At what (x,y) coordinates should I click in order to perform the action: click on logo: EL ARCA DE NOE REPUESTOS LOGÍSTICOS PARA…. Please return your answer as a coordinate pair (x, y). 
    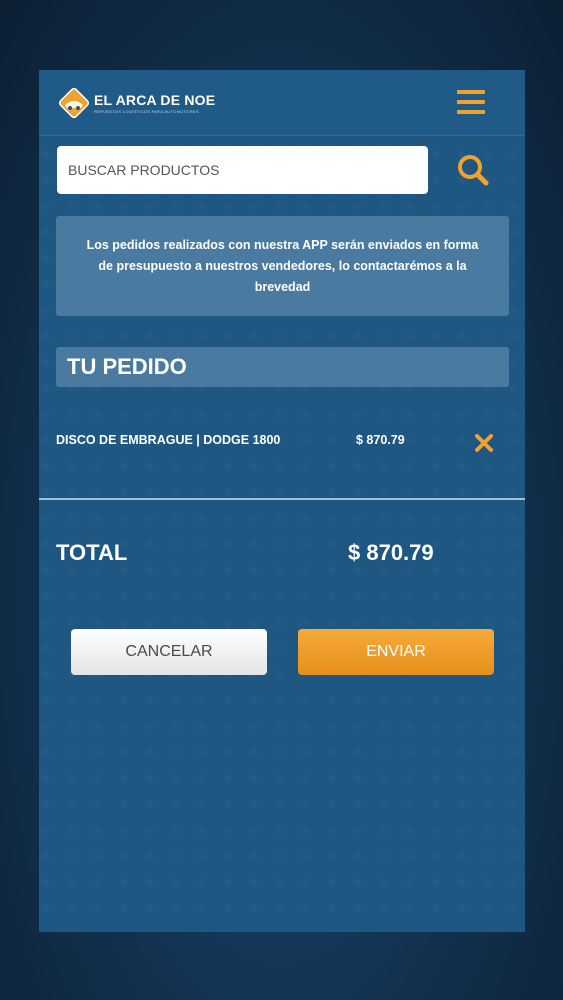
    Looking at the image, I should click on (136, 103).